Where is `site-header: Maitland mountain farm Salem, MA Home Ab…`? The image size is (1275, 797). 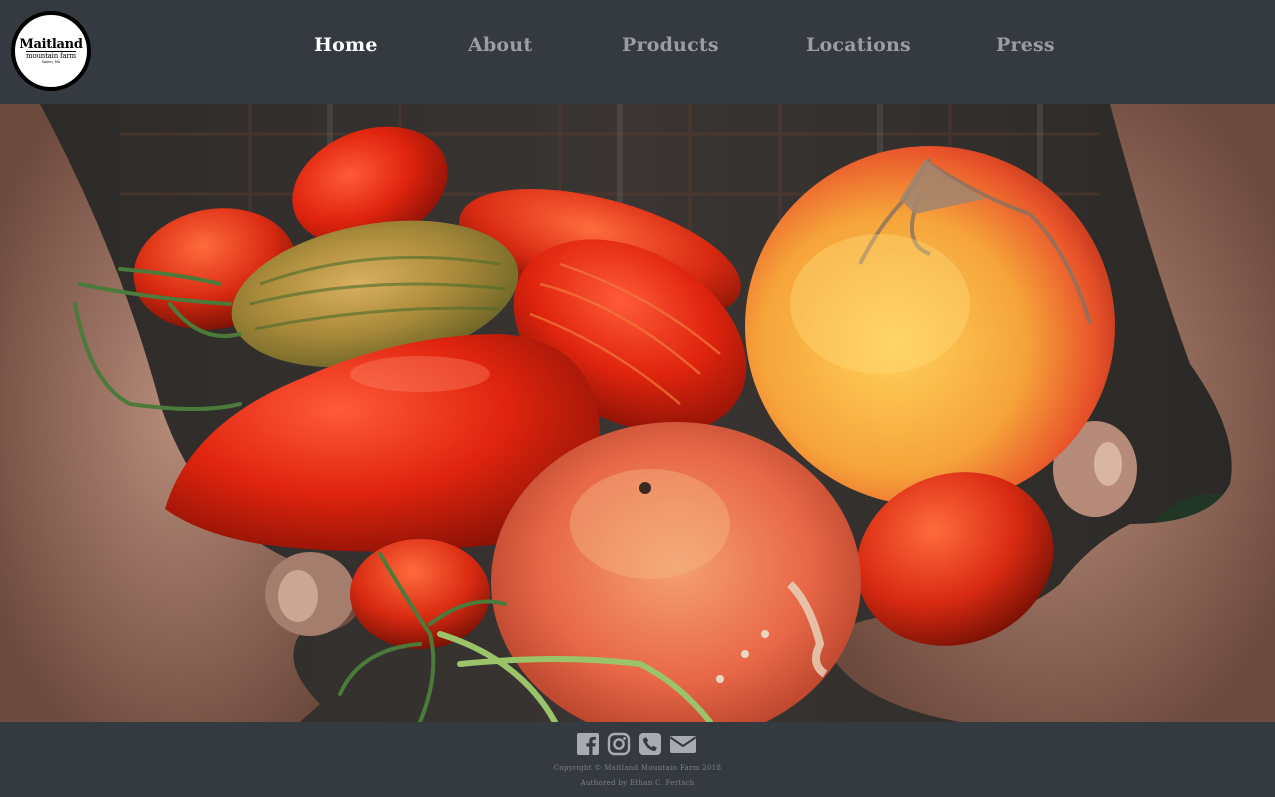 site-header: Maitland mountain farm Salem, MA Home Ab… is located at coordinates (637, 52).